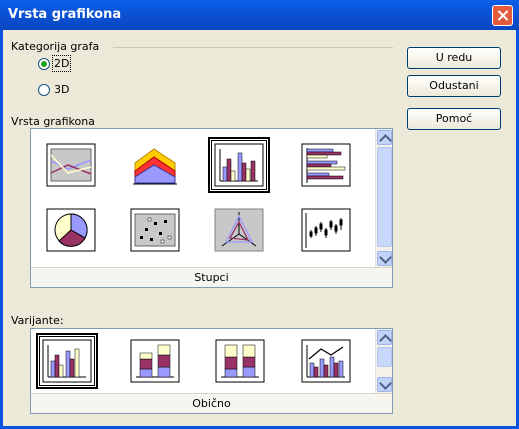  I want to click on line-chart-icon, so click(71, 165).